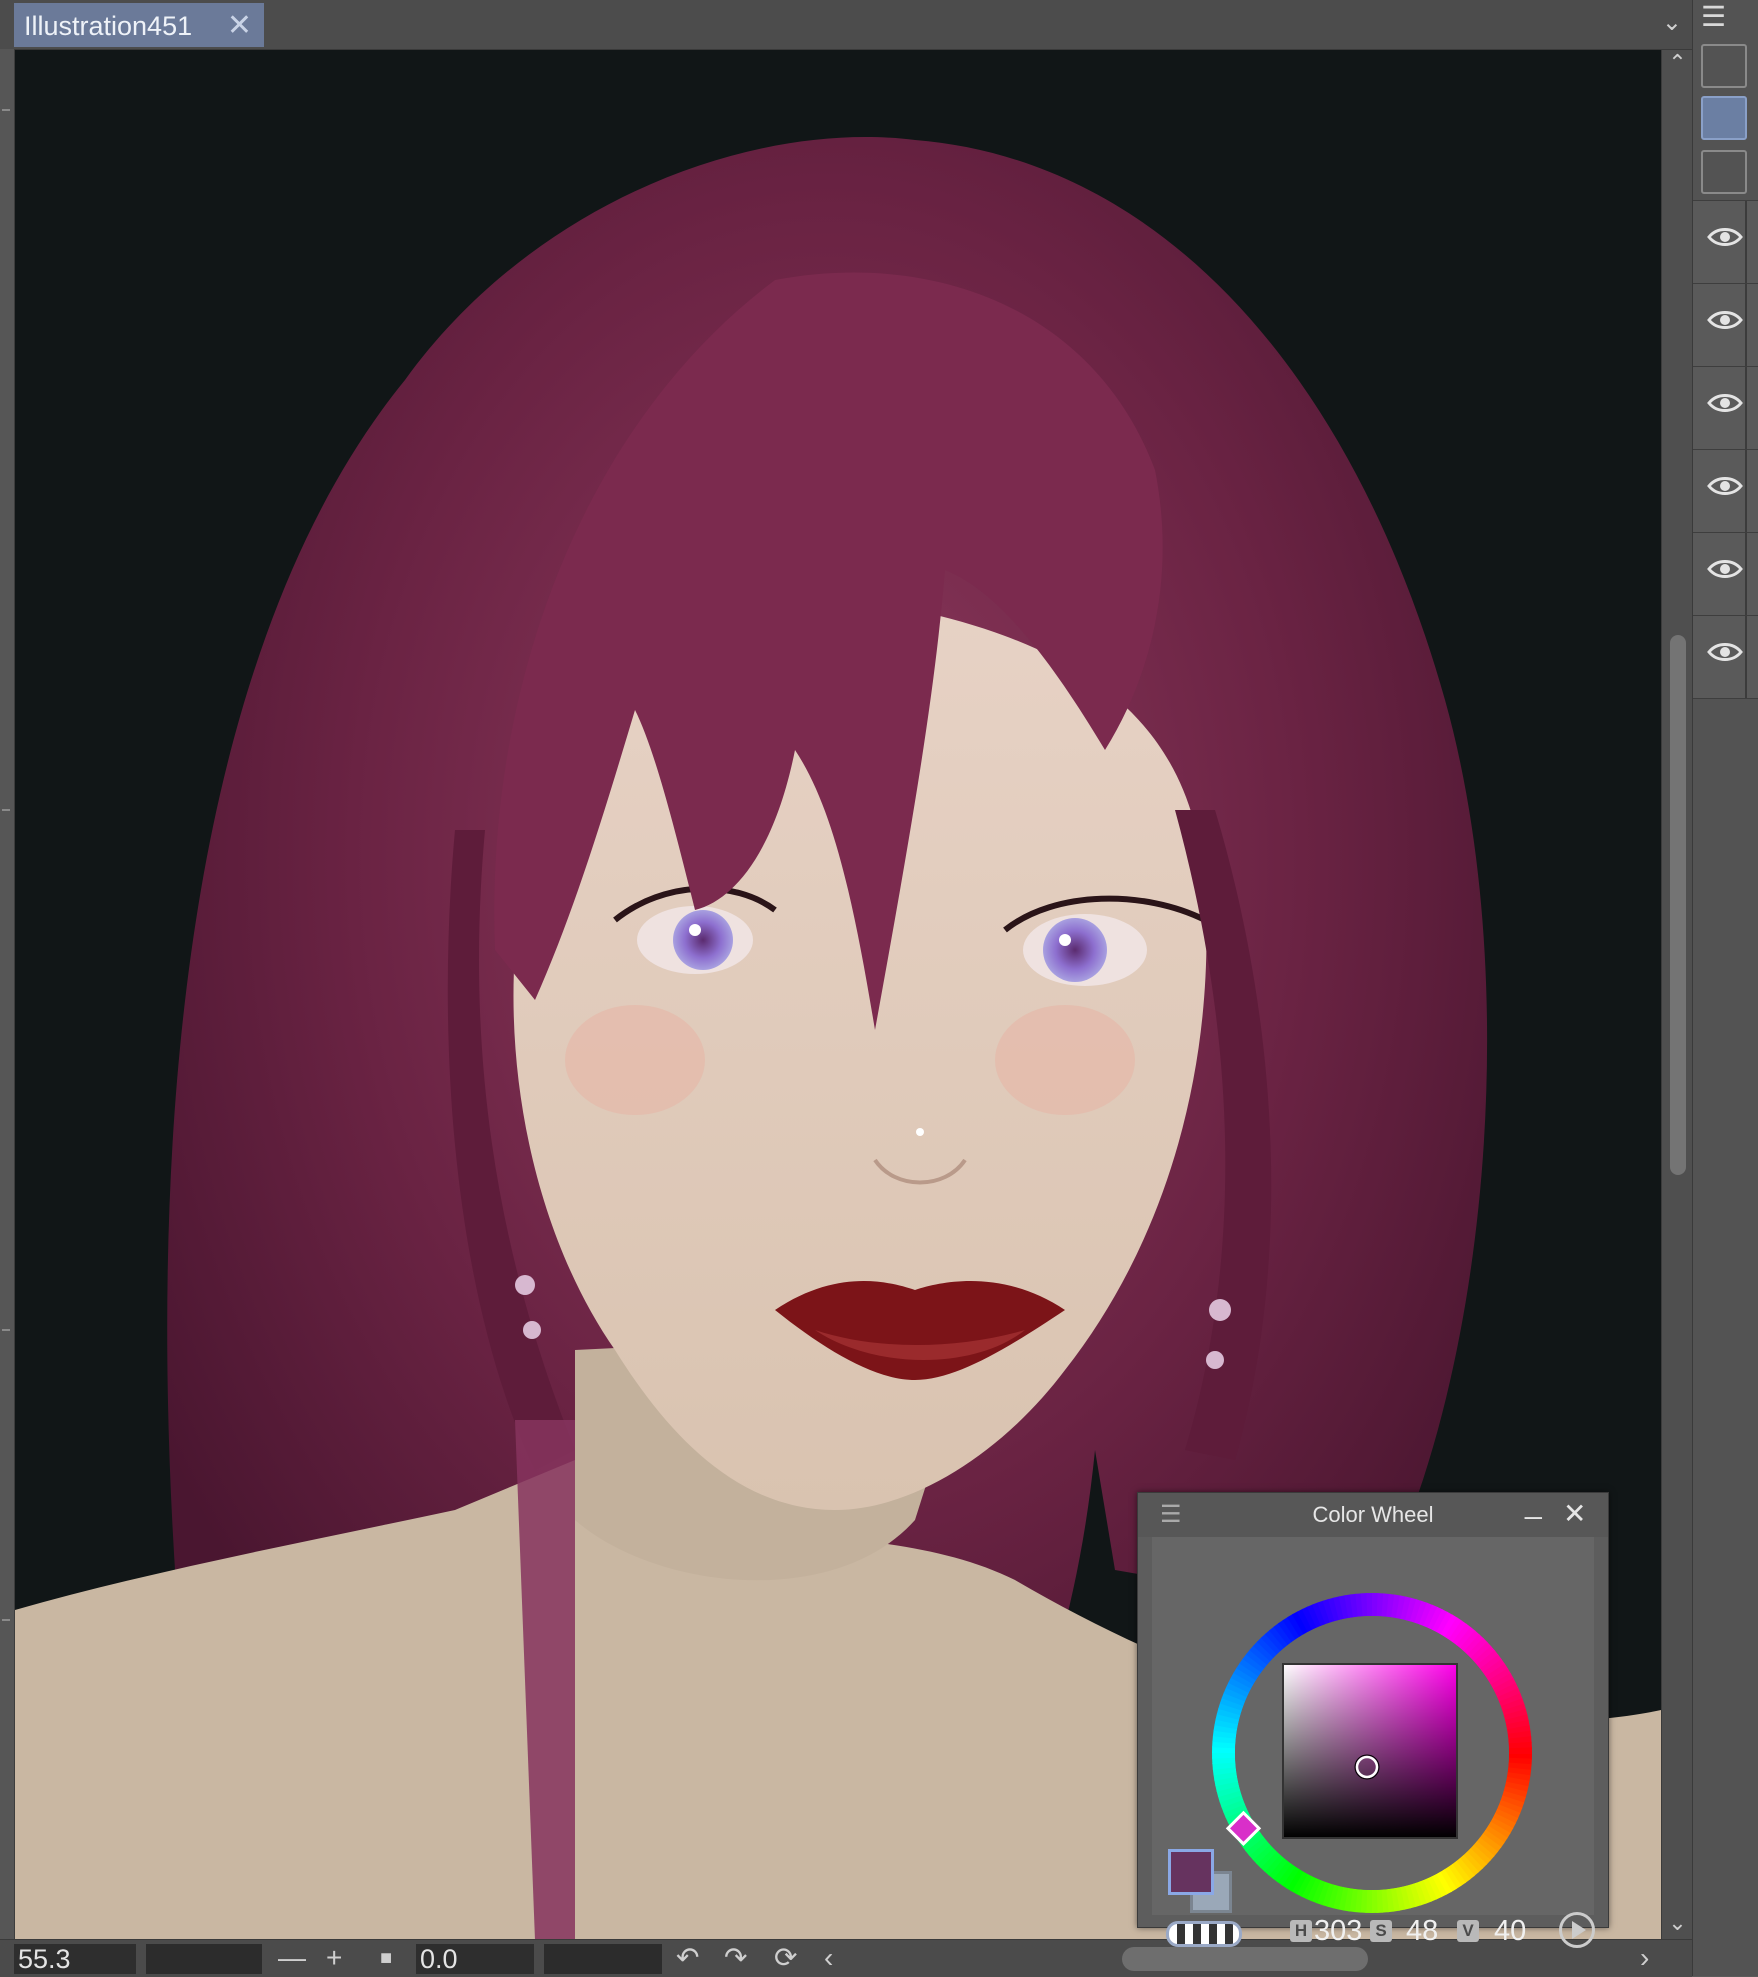  What do you see at coordinates (687, 1958) in the screenshot?
I see `rotate-left-icon: ↶` at bounding box center [687, 1958].